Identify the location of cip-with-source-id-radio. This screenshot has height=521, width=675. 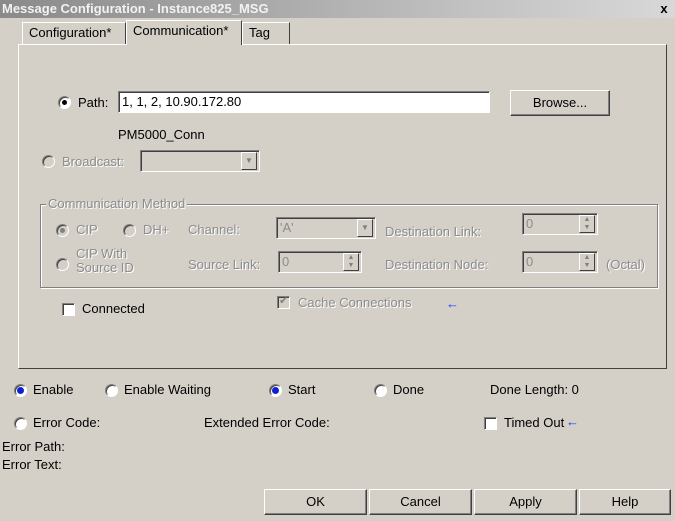
(62, 264).